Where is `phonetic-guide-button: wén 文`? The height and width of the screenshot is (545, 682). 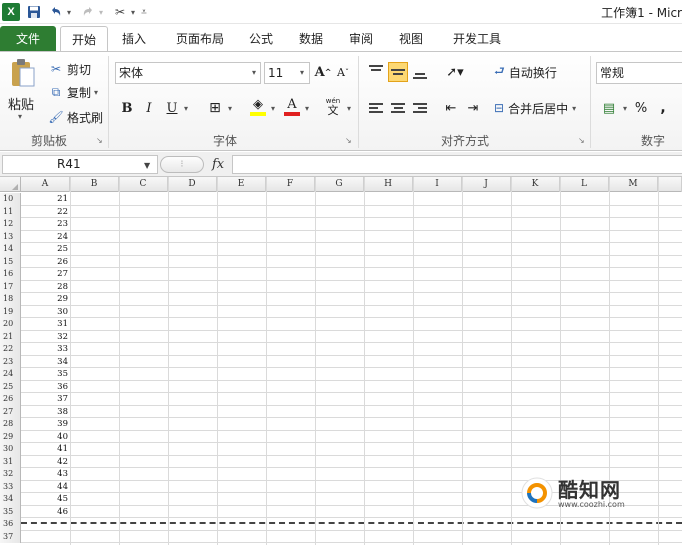 phonetic-guide-button: wén 文 is located at coordinates (333, 106).